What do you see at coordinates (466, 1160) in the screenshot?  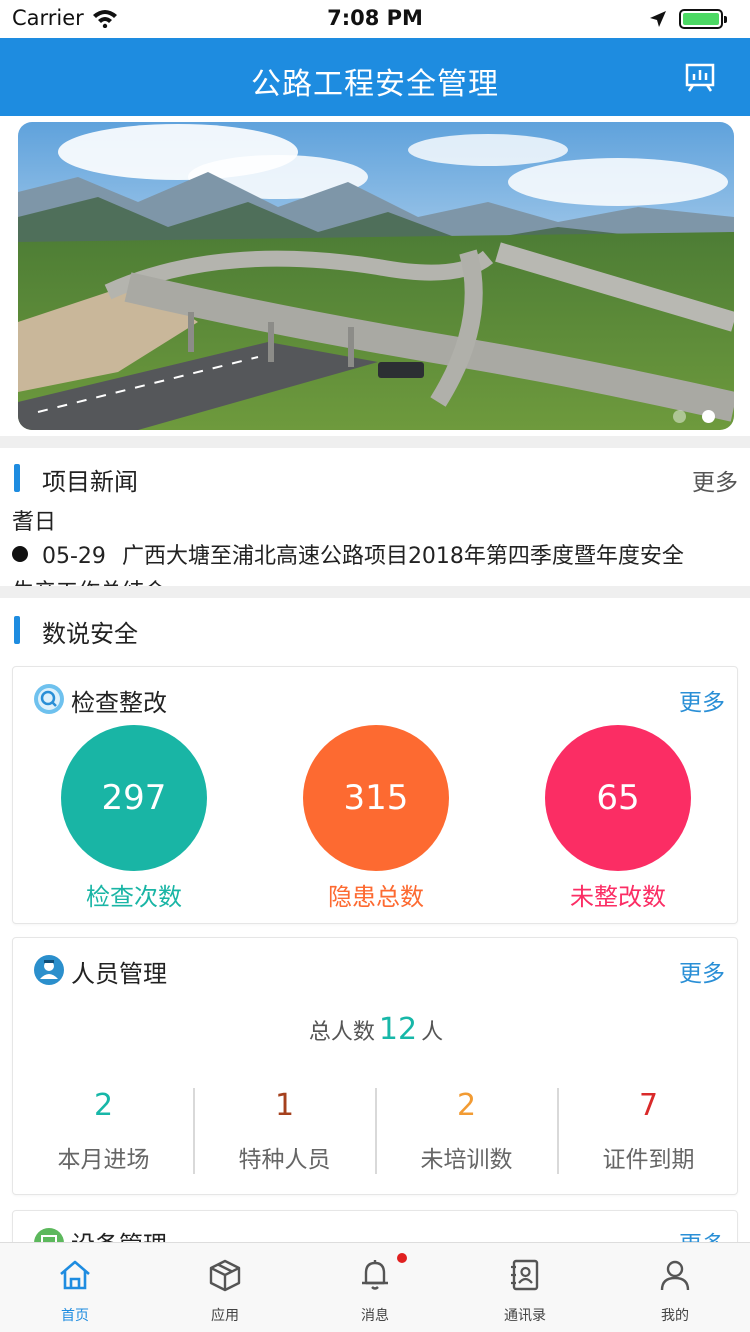 I see `stat-label: 未培训数` at bounding box center [466, 1160].